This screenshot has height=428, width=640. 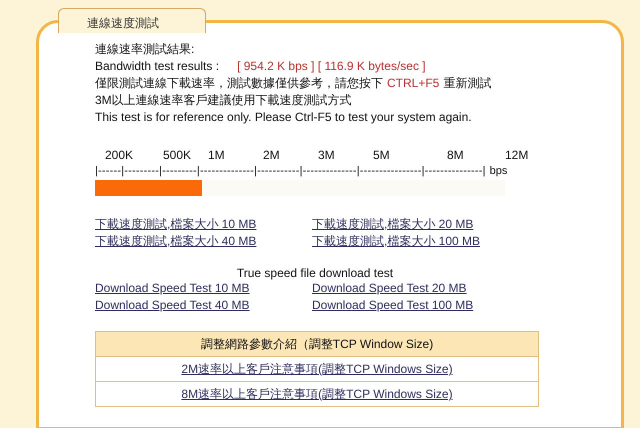 What do you see at coordinates (331, 66) in the screenshot?
I see `results-value: [ 954.2 K bps ] [ 116.9 K bytes/sec ]` at bounding box center [331, 66].